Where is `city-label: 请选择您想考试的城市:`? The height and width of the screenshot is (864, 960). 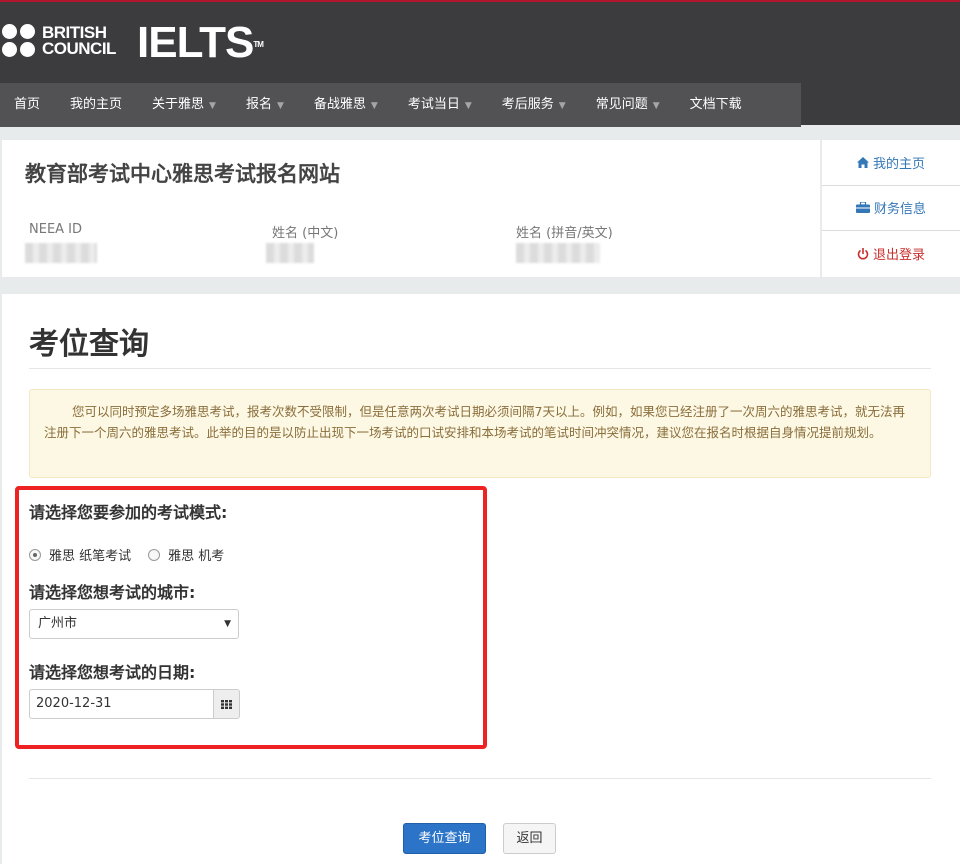
city-label: 请选择您想考试的城市: is located at coordinates (112, 592).